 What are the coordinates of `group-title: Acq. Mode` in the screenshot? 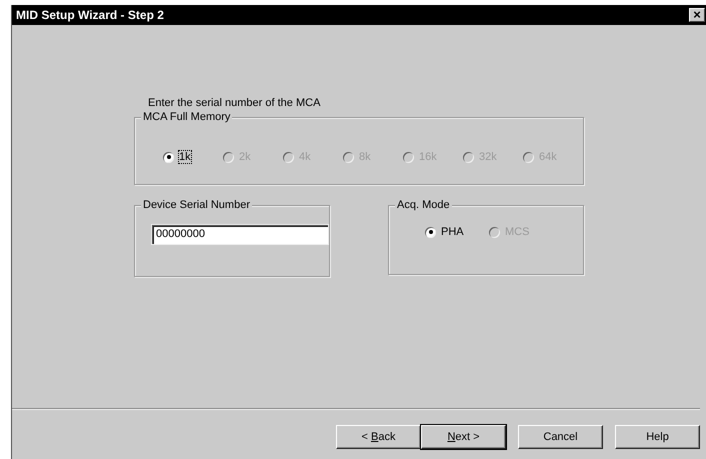 It's located at (423, 205).